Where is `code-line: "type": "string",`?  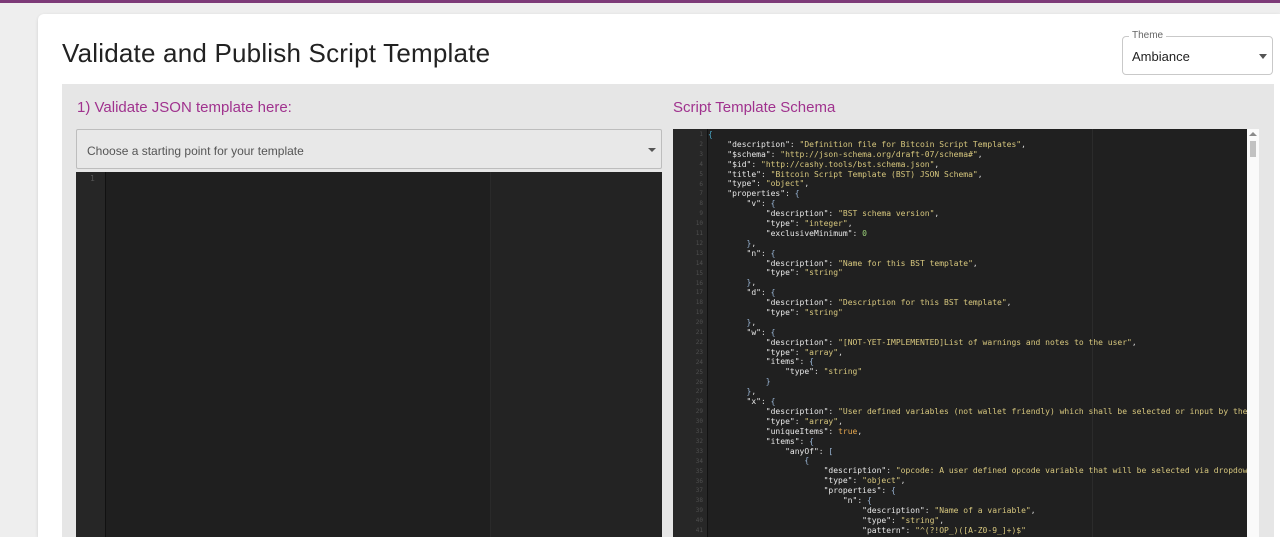
code-line: "type": "string", is located at coordinates (903, 520).